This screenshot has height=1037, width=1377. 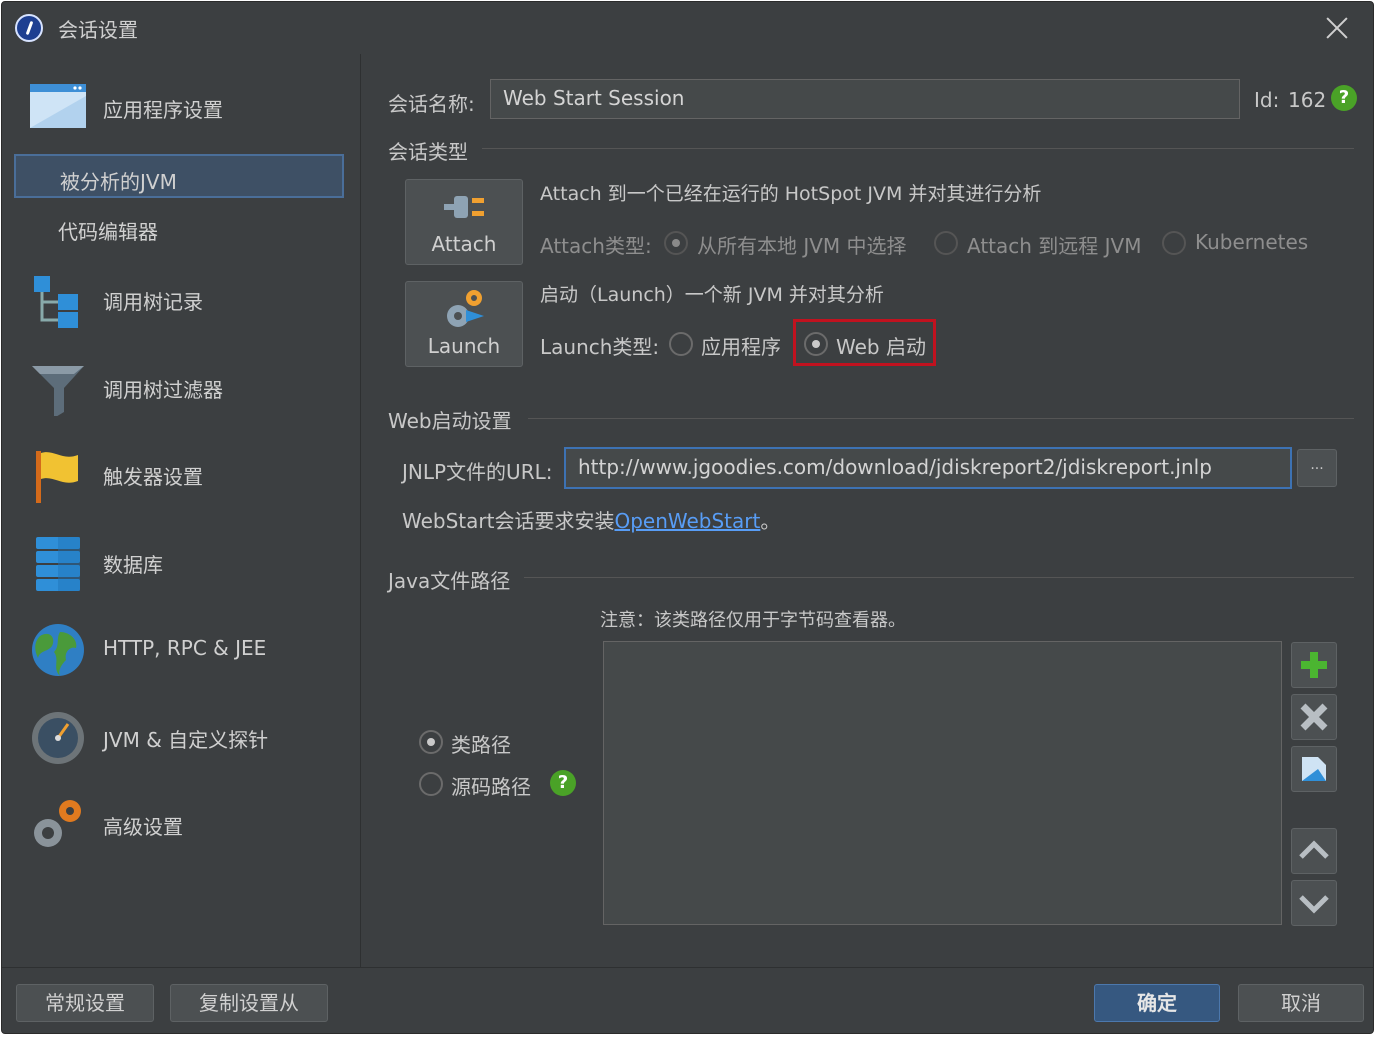 I want to click on launch-web-start-label: Web 启动, so click(x=881, y=347).